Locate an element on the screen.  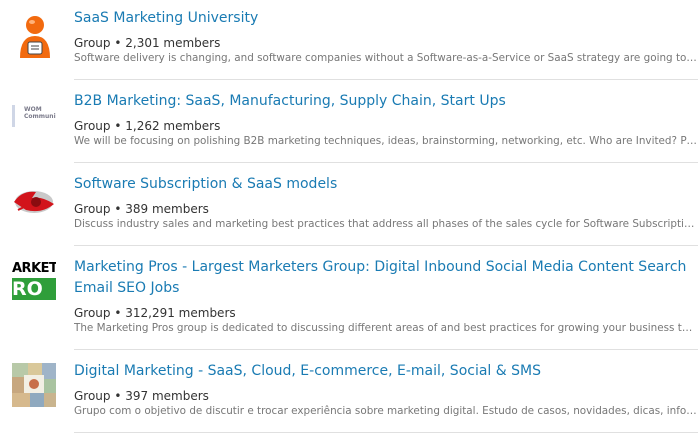
logo-text-wom: WOM is located at coordinates (33, 109).